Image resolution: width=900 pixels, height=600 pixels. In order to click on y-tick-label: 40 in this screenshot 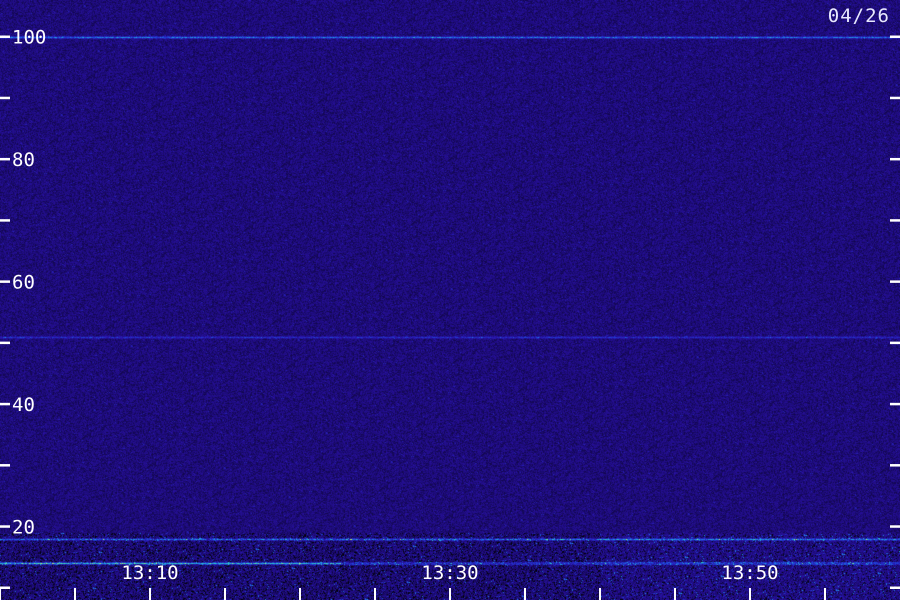, I will do `click(23, 405)`.